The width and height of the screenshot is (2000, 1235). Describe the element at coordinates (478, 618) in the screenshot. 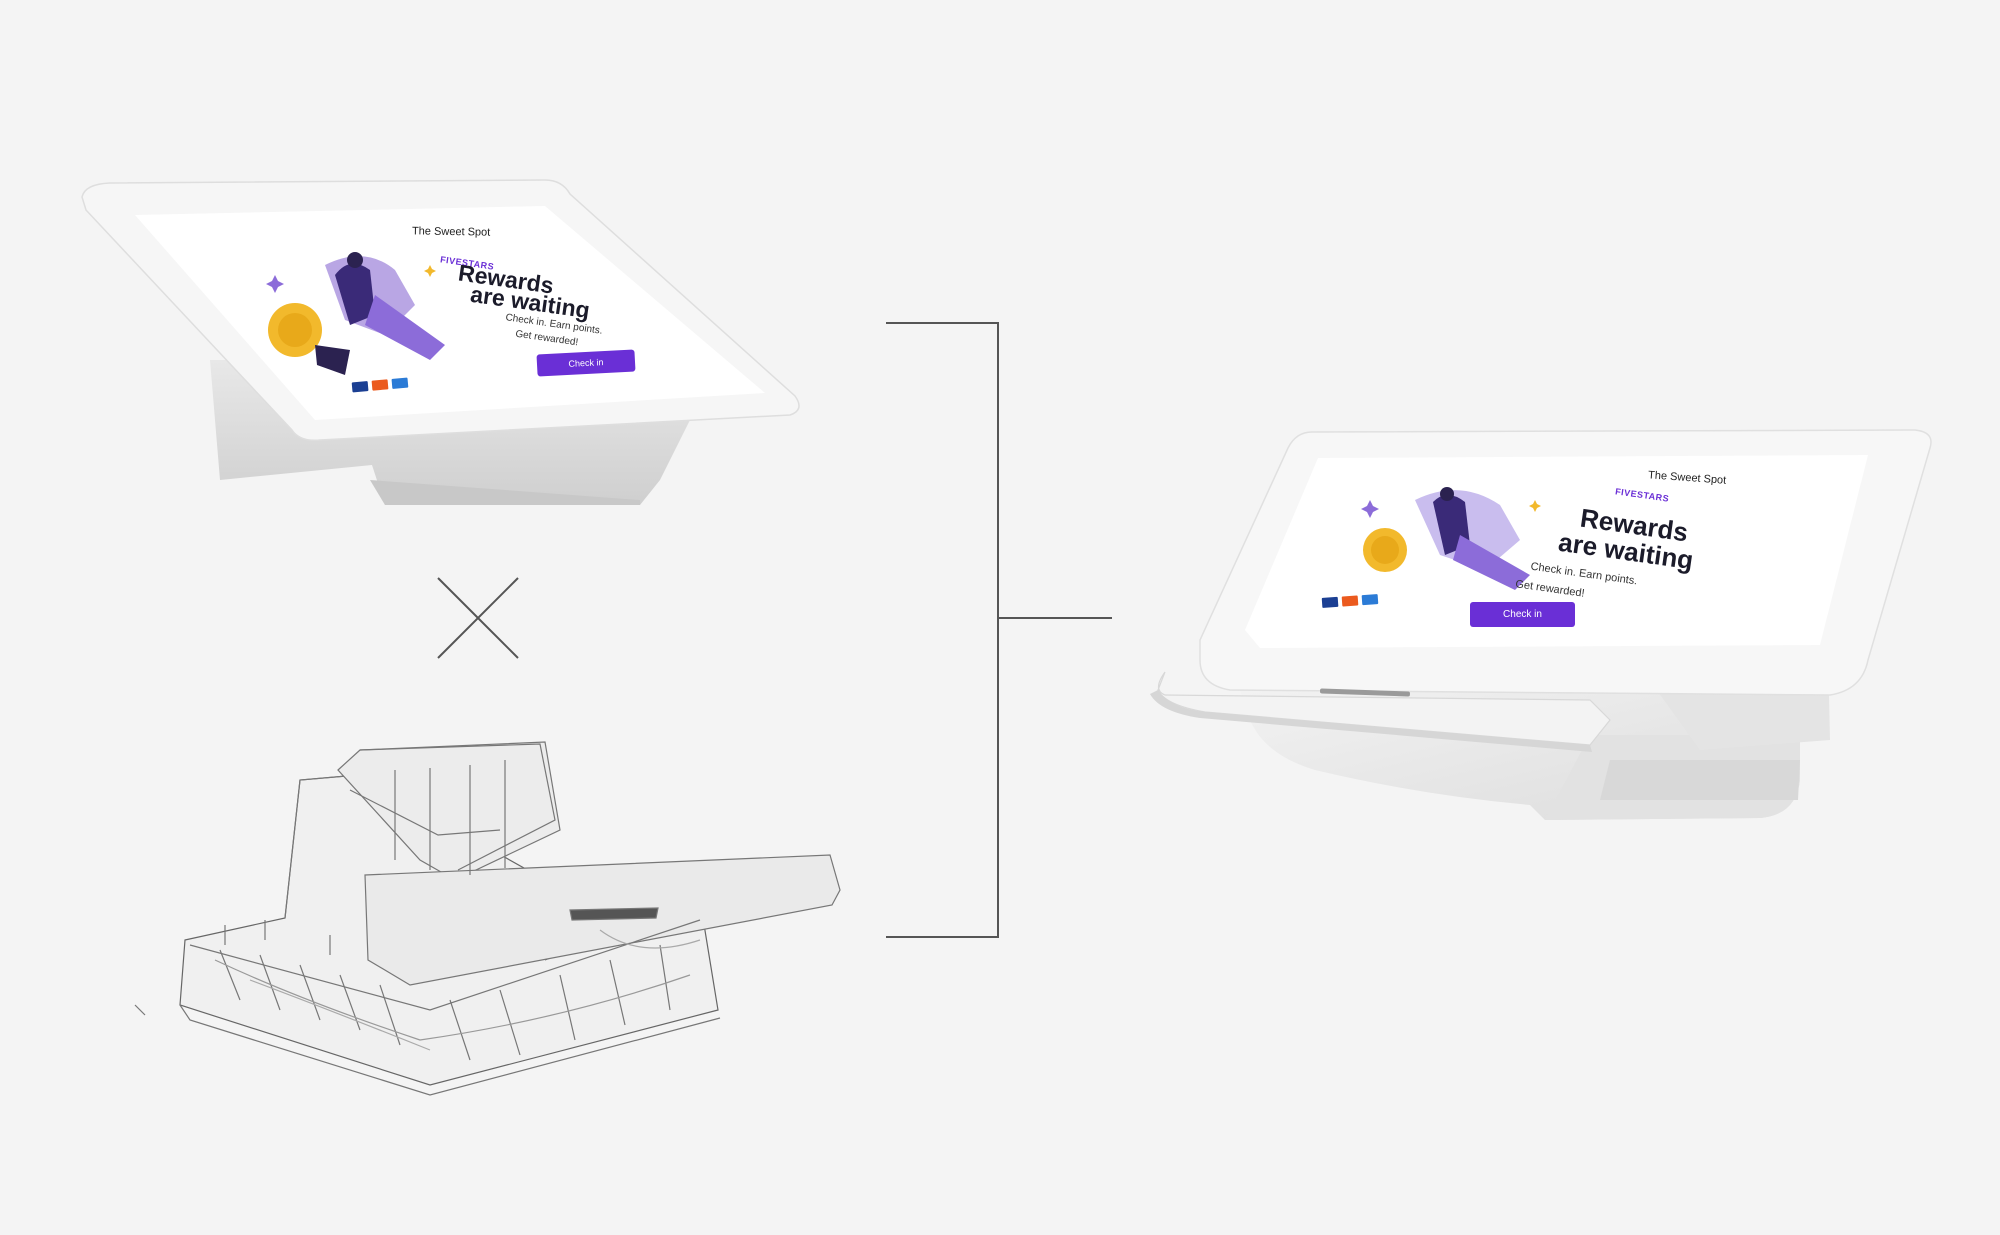

I see `multiply-icon` at that location.